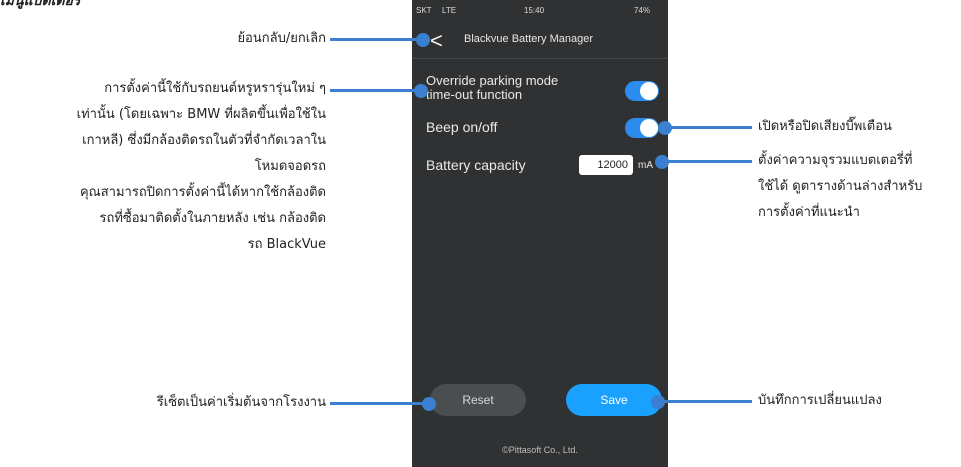  What do you see at coordinates (649, 128) in the screenshot?
I see `beep-toggle-knob` at bounding box center [649, 128].